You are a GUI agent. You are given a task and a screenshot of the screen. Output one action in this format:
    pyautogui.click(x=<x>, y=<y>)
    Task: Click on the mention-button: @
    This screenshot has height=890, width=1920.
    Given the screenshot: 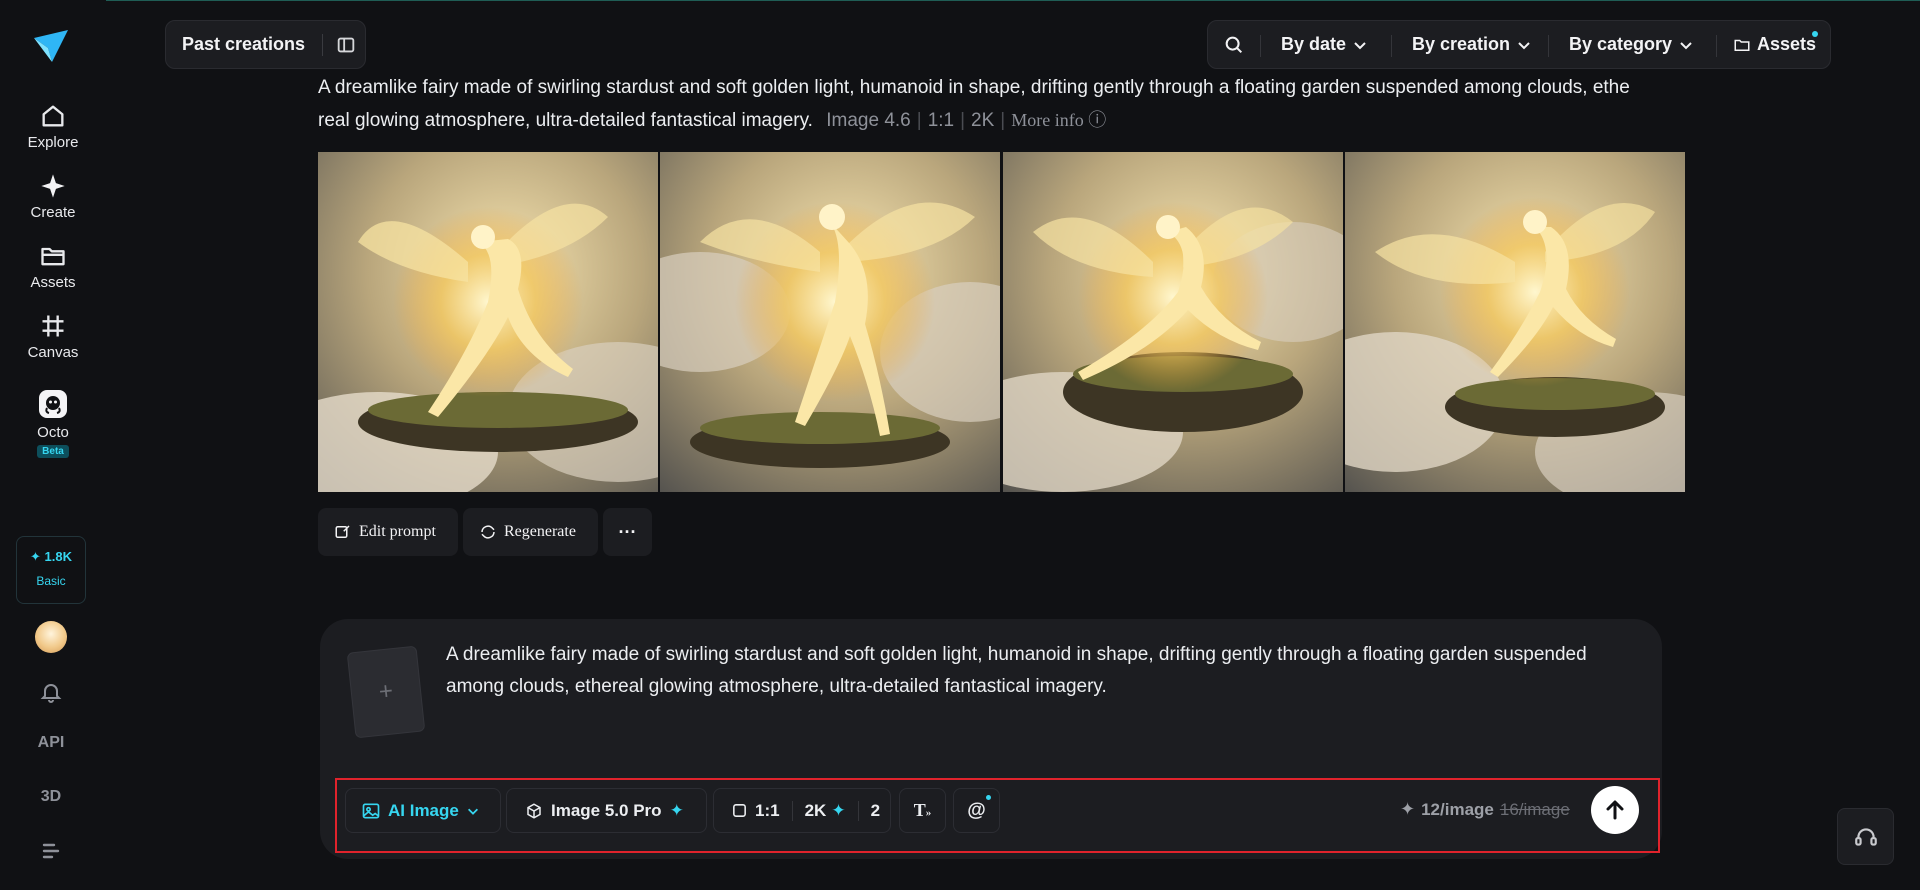 What is the action you would take?
    pyautogui.click(x=976, y=810)
    